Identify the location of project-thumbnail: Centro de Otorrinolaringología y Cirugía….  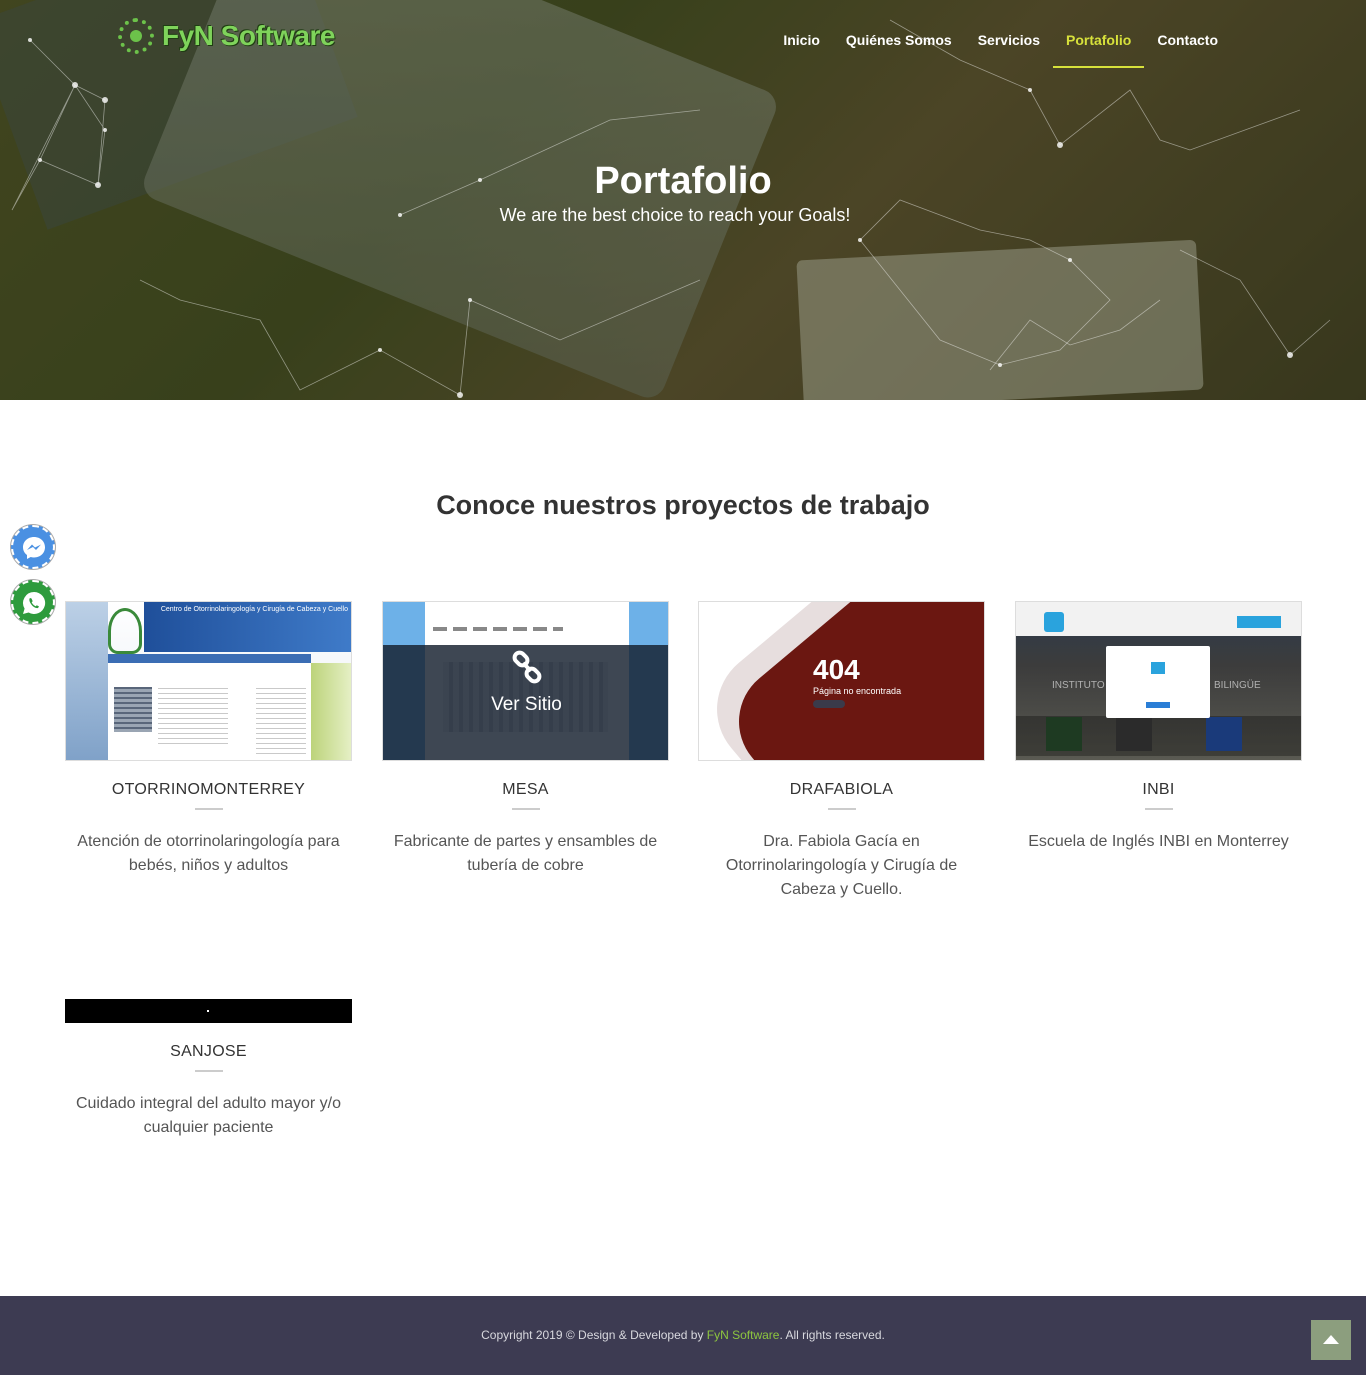
(208, 681).